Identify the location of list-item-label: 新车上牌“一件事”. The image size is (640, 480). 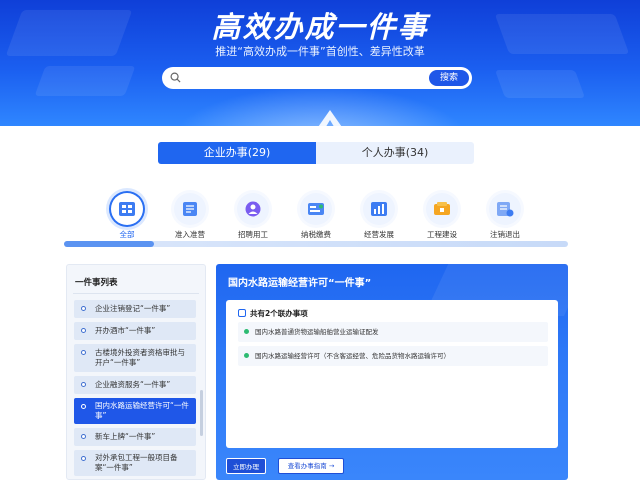
(125, 436).